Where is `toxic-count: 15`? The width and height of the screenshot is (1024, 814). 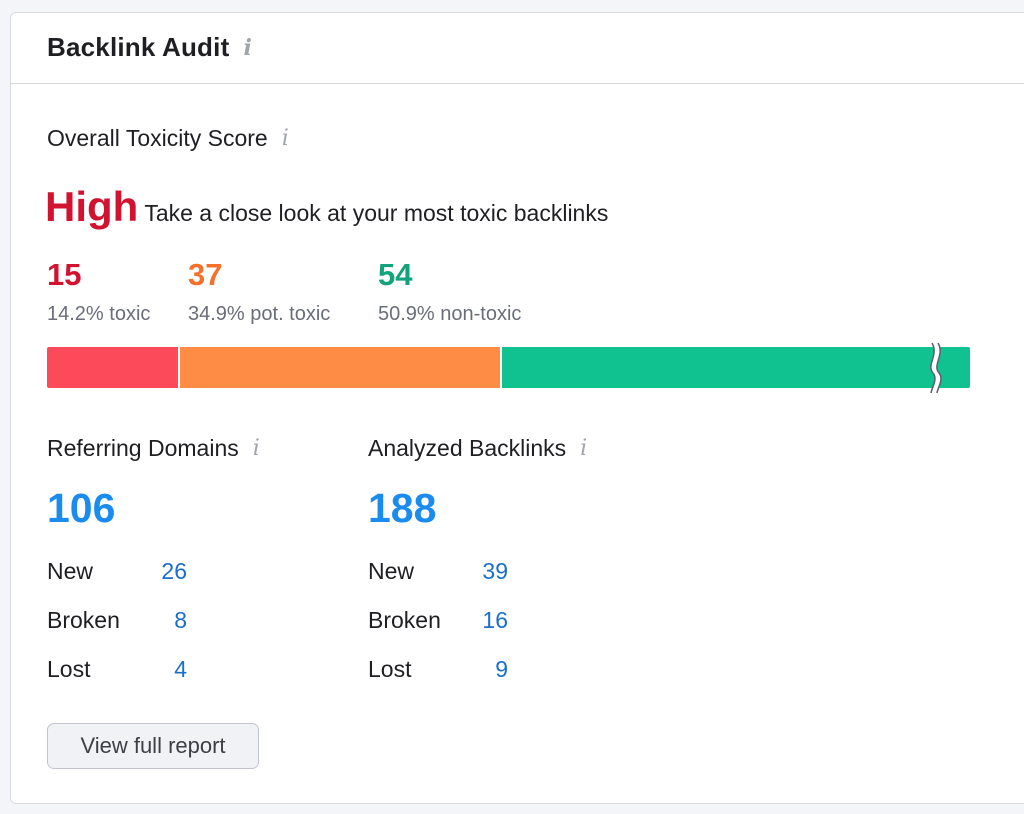 toxic-count: 15 is located at coordinates (64, 274).